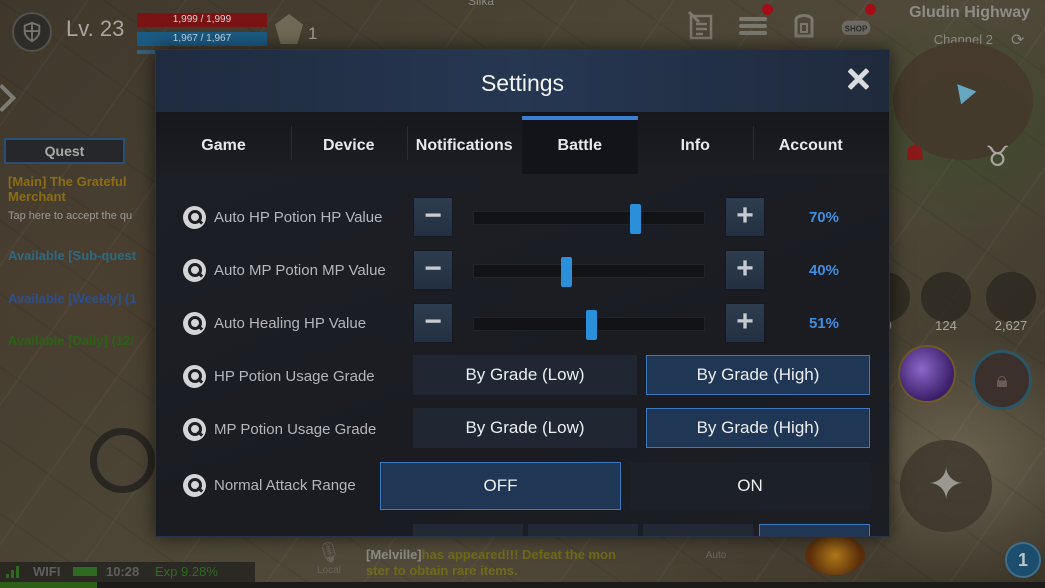 Image resolution: width=1045 pixels, height=588 pixels. What do you see at coordinates (1011, 325) in the screenshot?
I see `scroll-count: 2,627` at bounding box center [1011, 325].